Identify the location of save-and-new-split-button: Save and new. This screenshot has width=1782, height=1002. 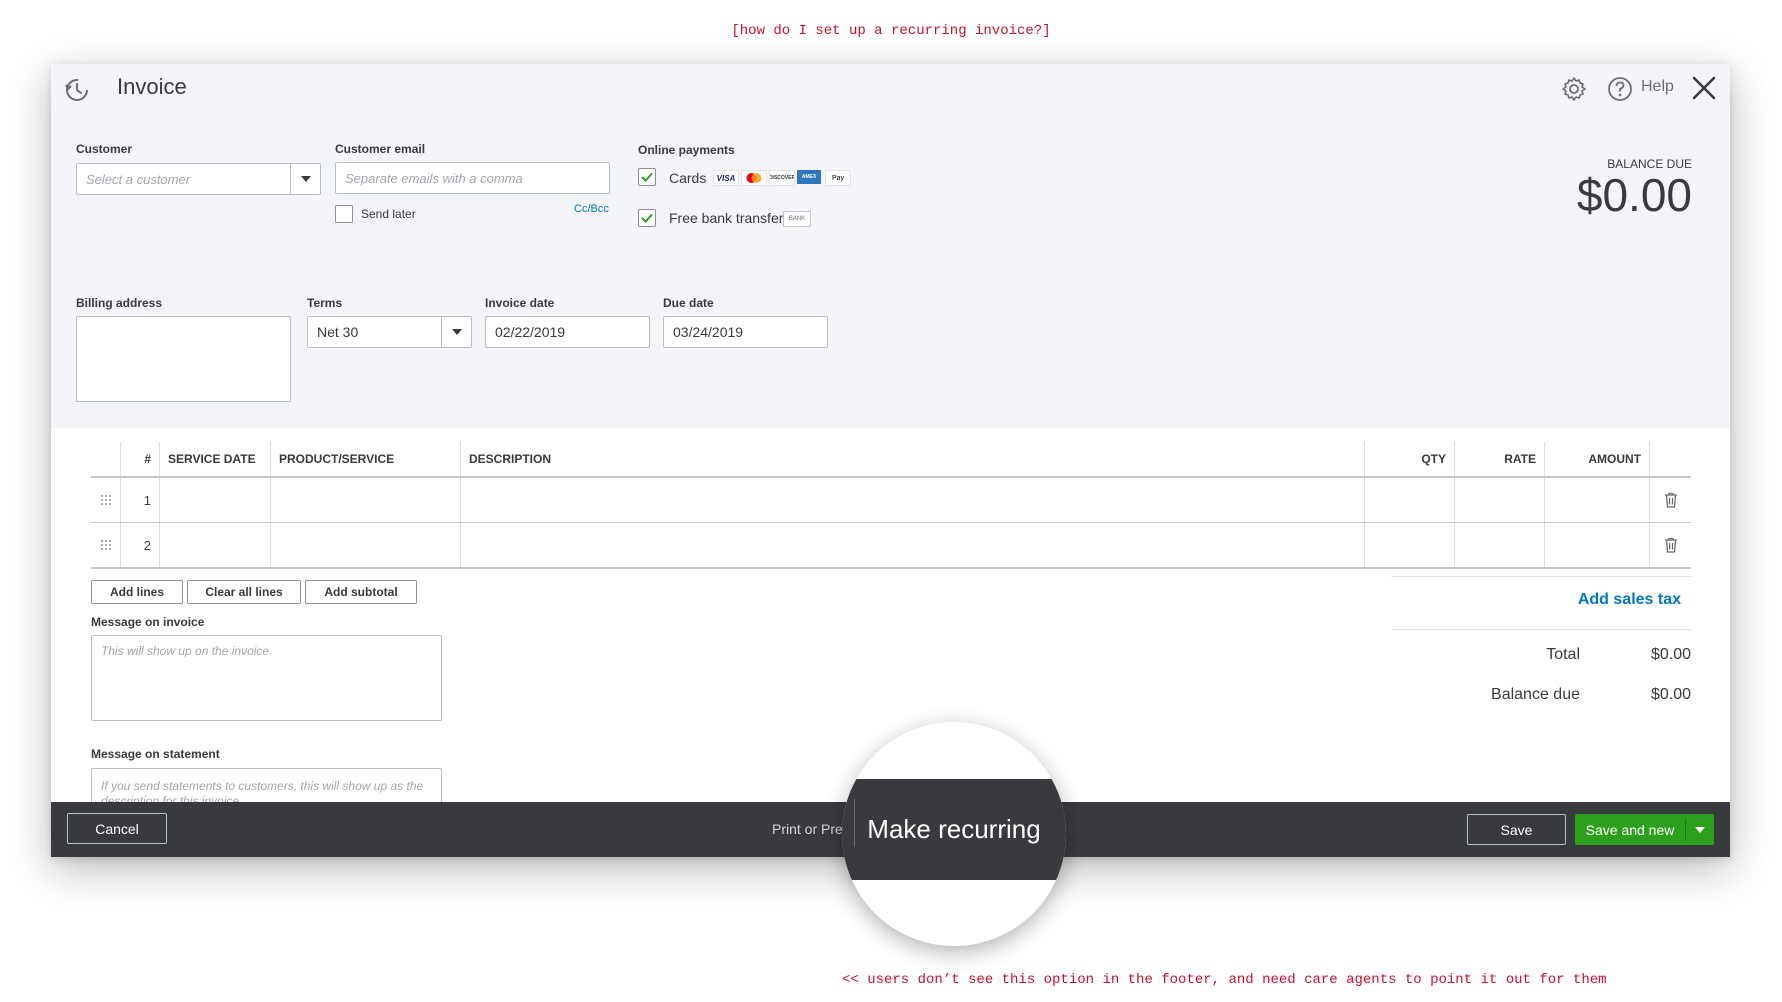
(1644, 829).